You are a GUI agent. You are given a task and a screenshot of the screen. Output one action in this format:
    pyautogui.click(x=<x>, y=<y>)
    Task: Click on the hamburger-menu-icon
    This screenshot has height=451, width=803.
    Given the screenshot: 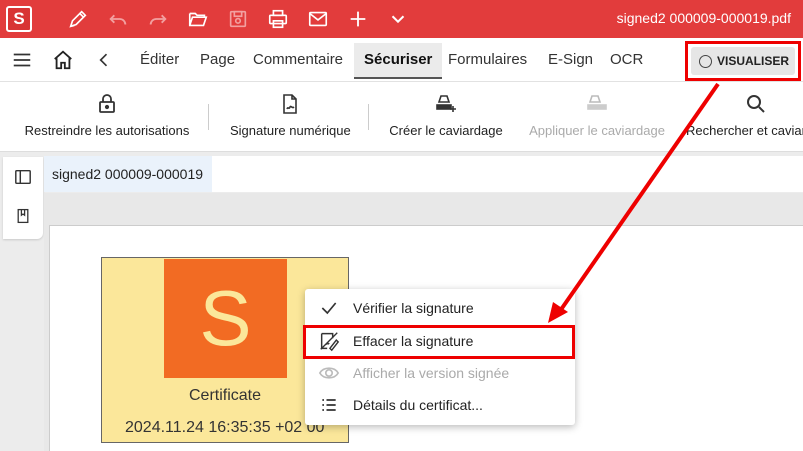 What is the action you would take?
    pyautogui.click(x=22, y=60)
    